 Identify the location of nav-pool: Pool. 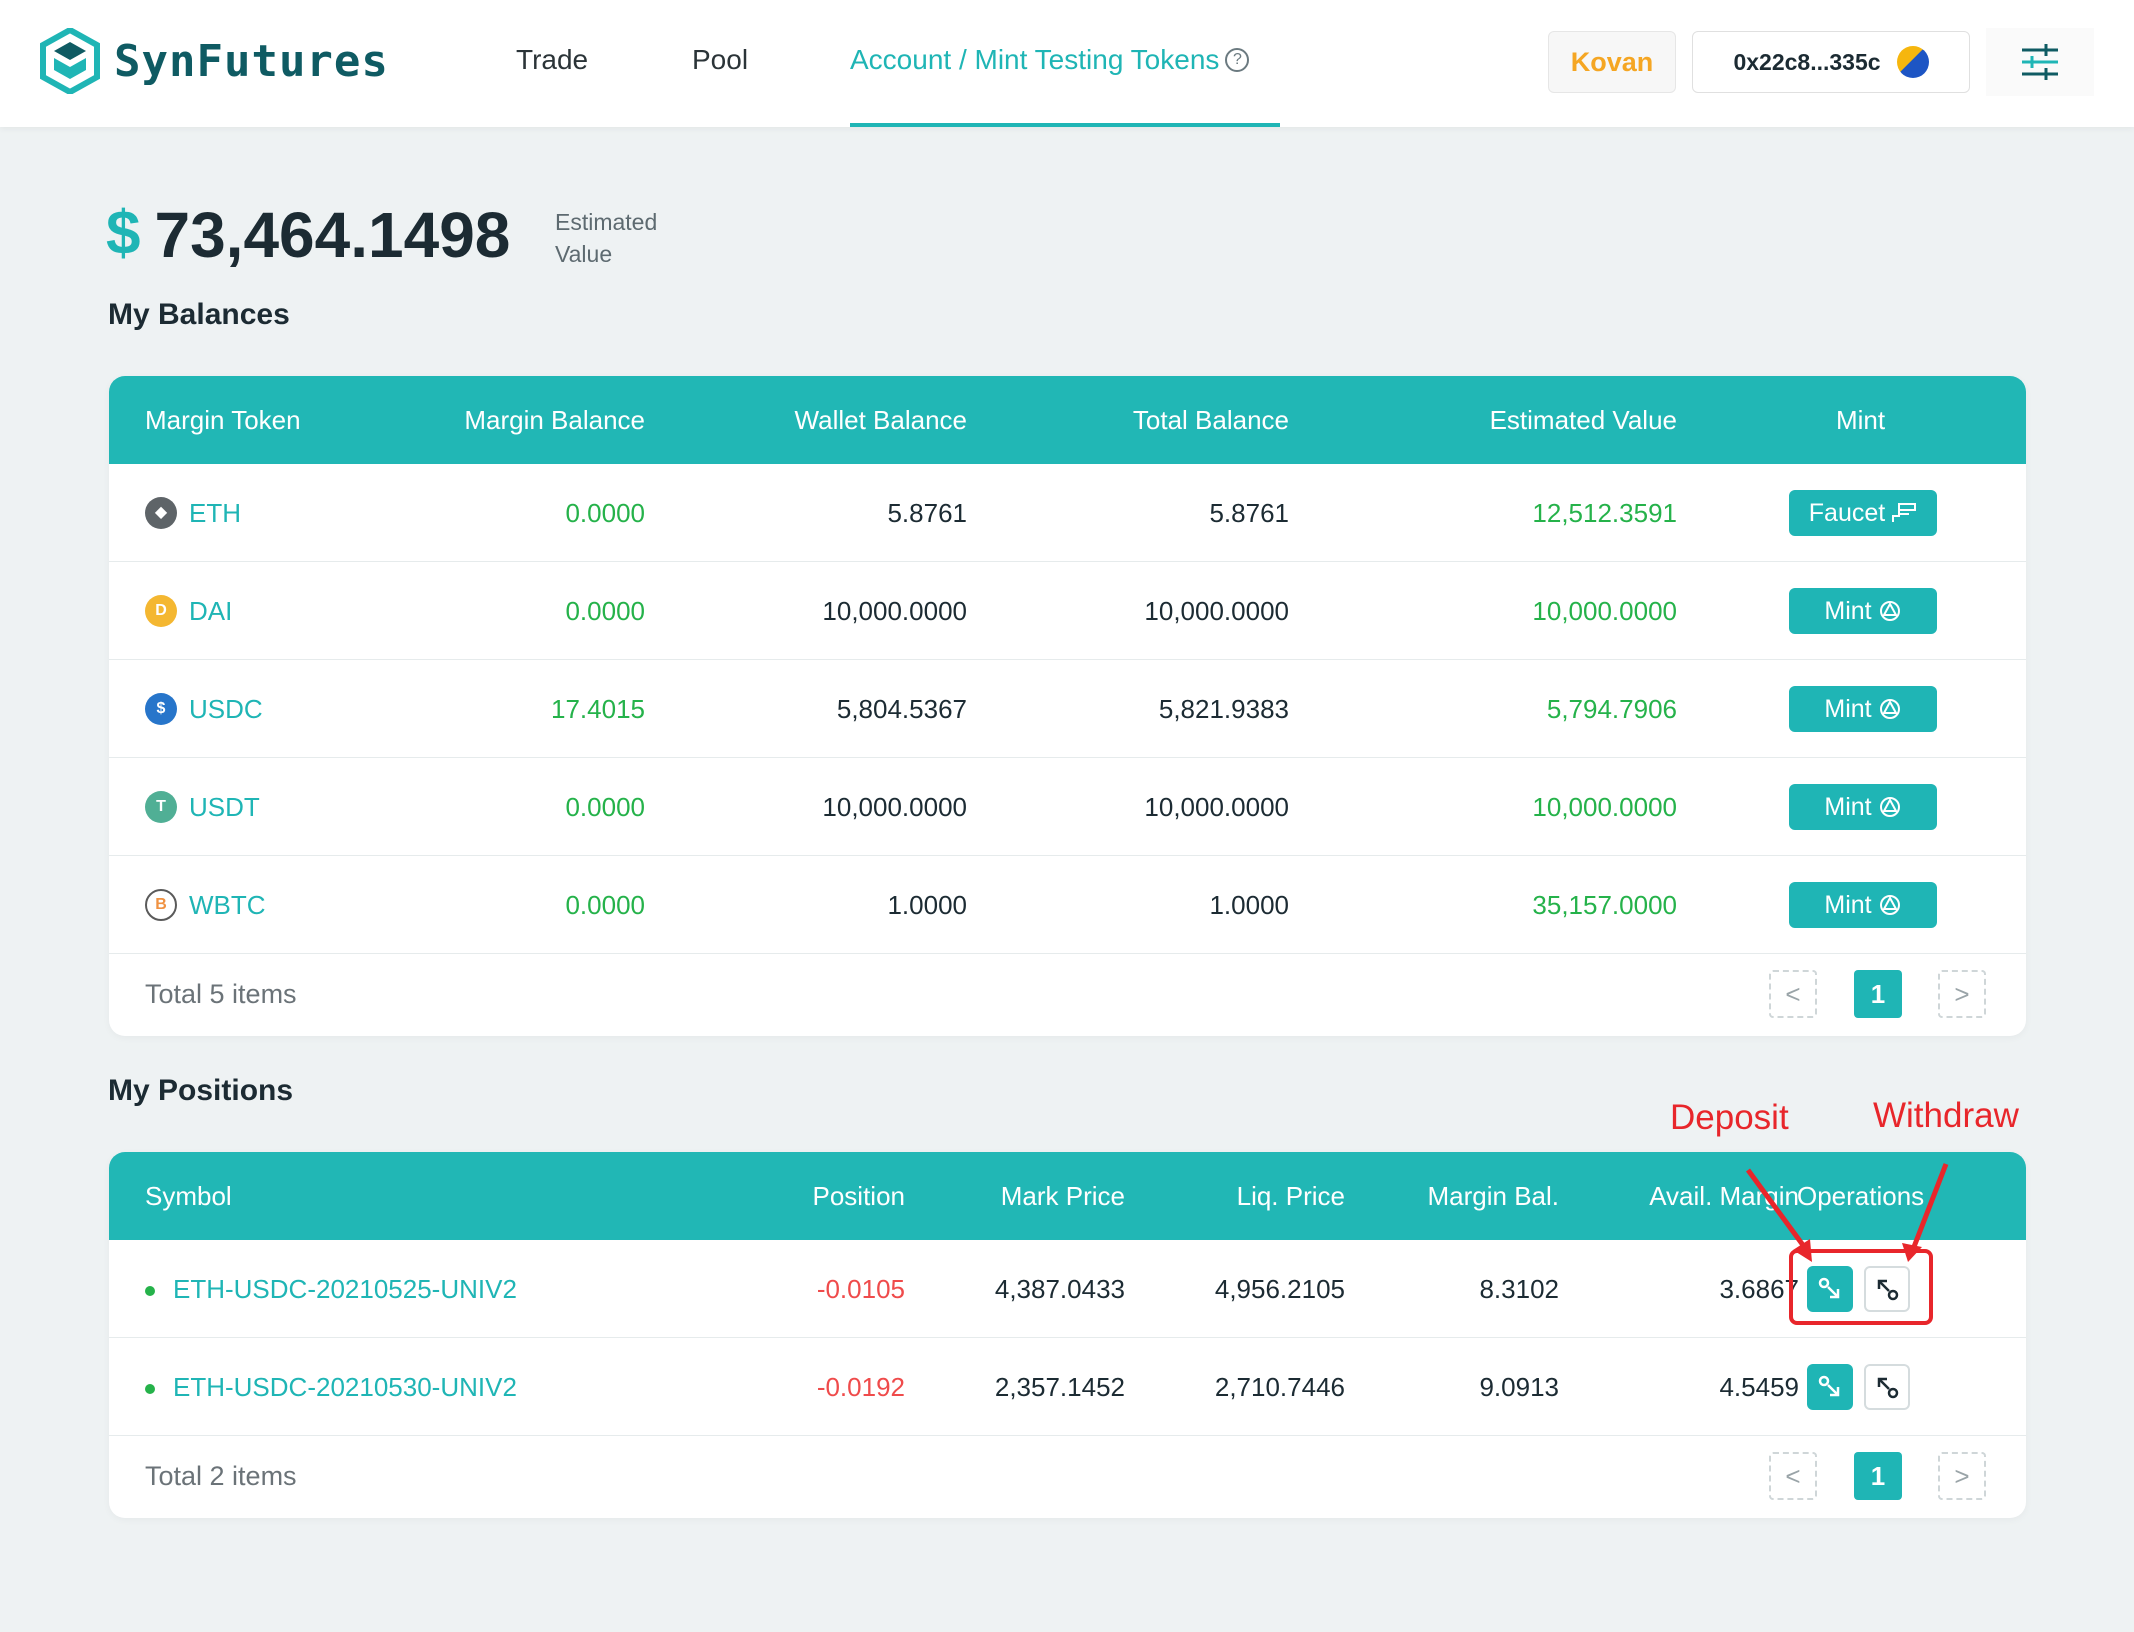
(720, 60).